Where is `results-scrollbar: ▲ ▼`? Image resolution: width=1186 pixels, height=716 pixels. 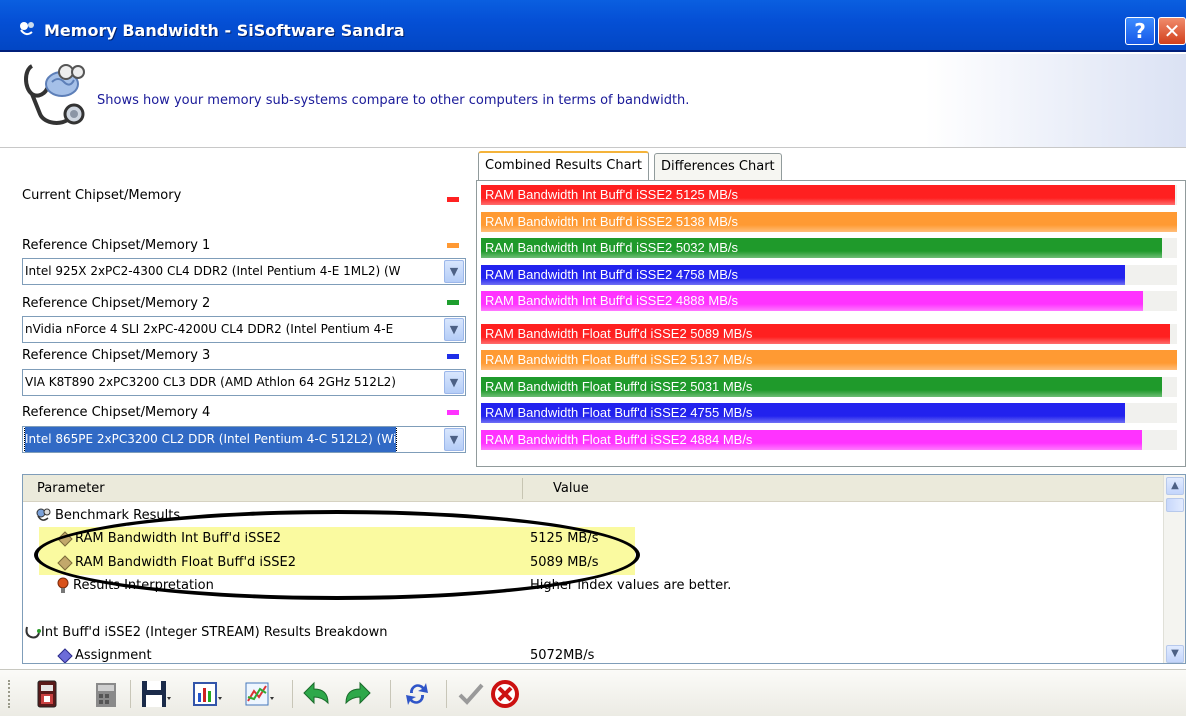 results-scrollbar: ▲ ▼ is located at coordinates (1174, 569).